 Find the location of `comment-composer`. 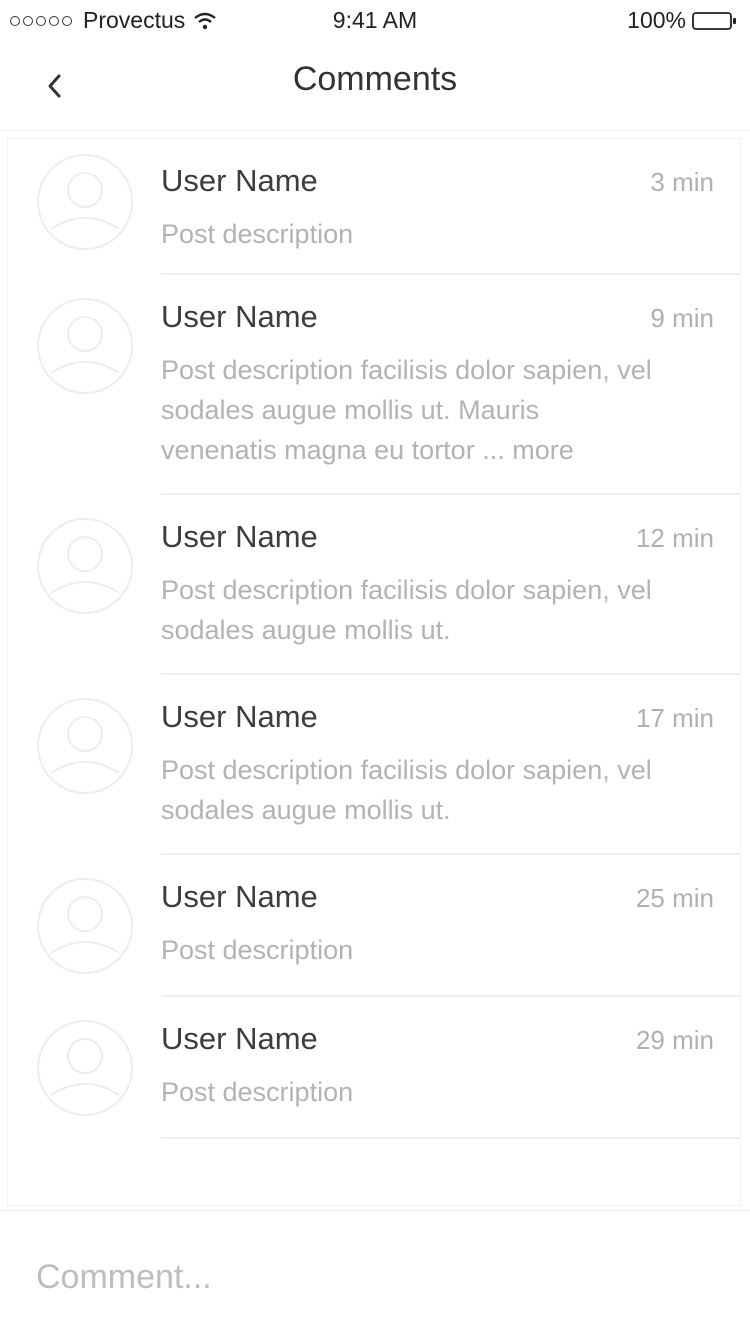

comment-composer is located at coordinates (375, 1272).